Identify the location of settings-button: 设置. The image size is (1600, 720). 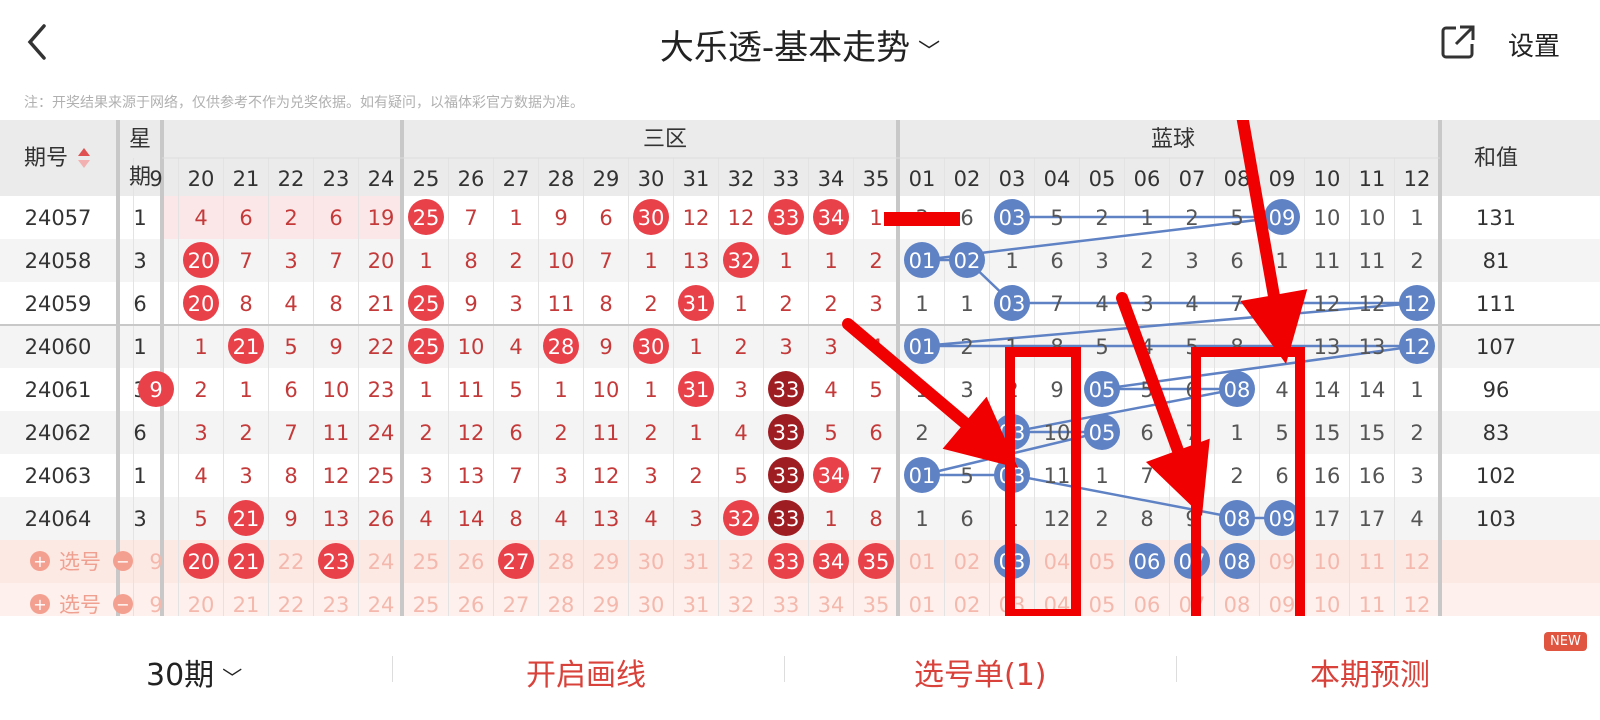
(1534, 44).